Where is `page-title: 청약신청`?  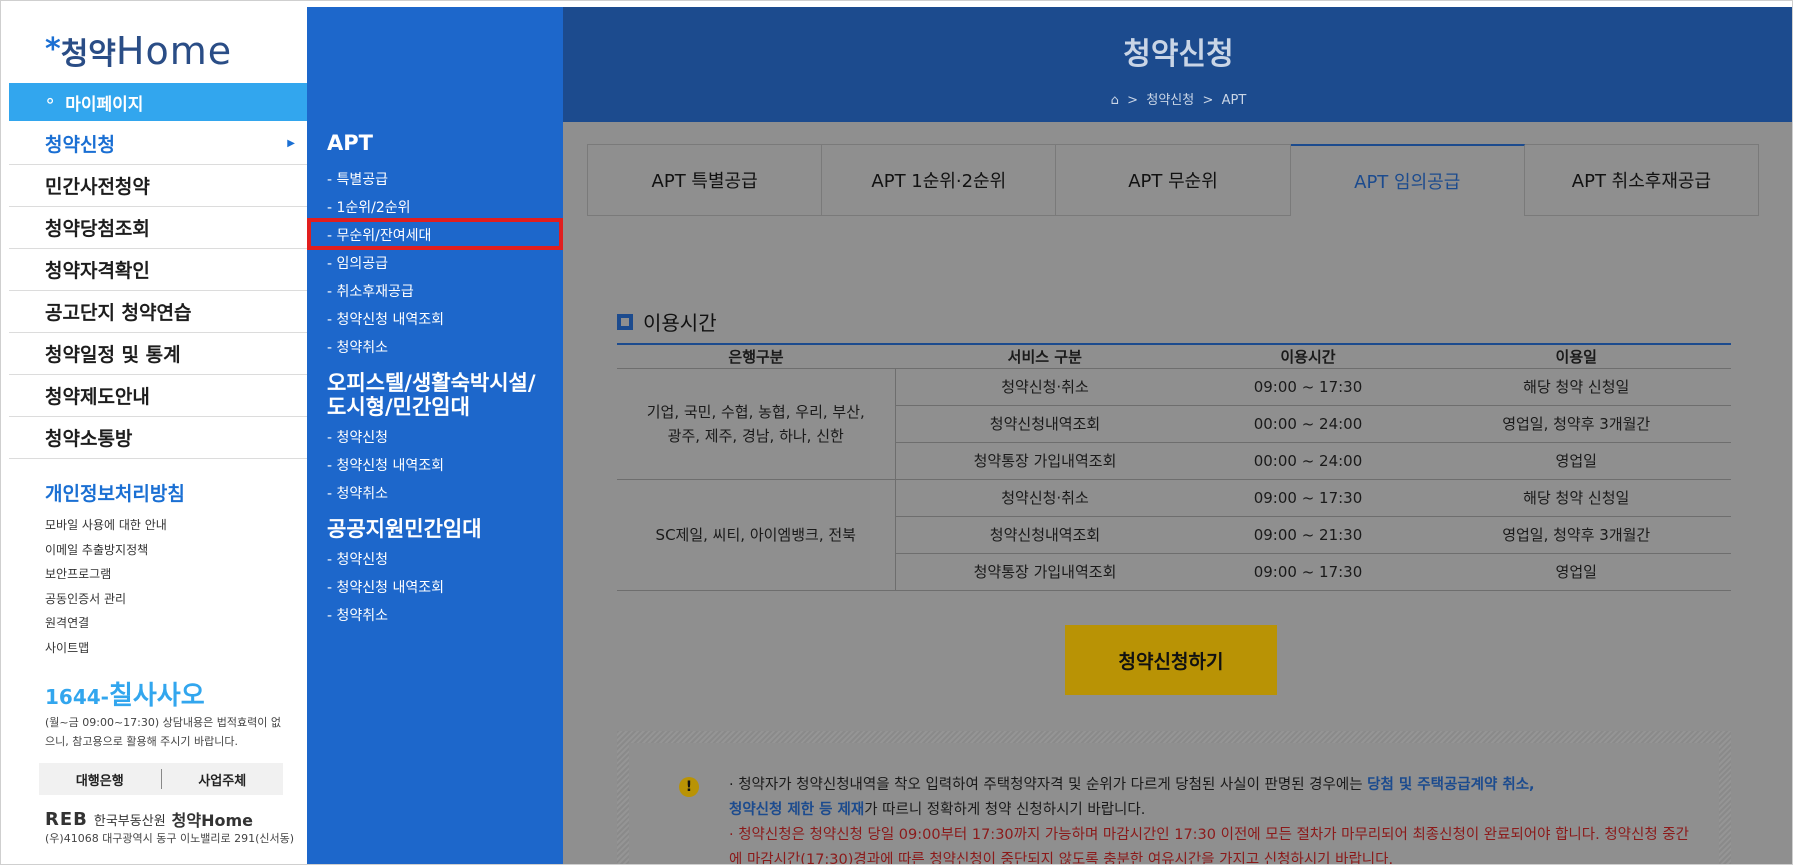 page-title: 청약신청 is located at coordinates (1178, 54).